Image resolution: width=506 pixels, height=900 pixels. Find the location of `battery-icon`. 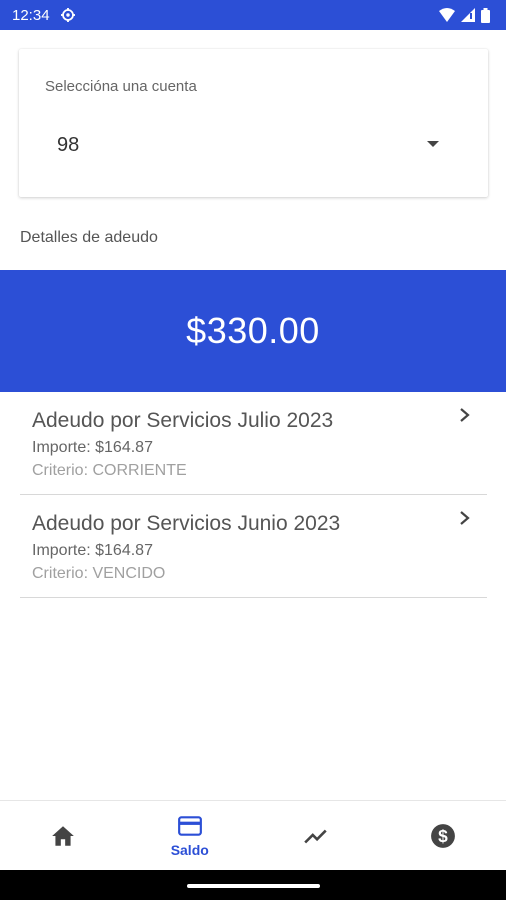

battery-icon is located at coordinates (485, 15).